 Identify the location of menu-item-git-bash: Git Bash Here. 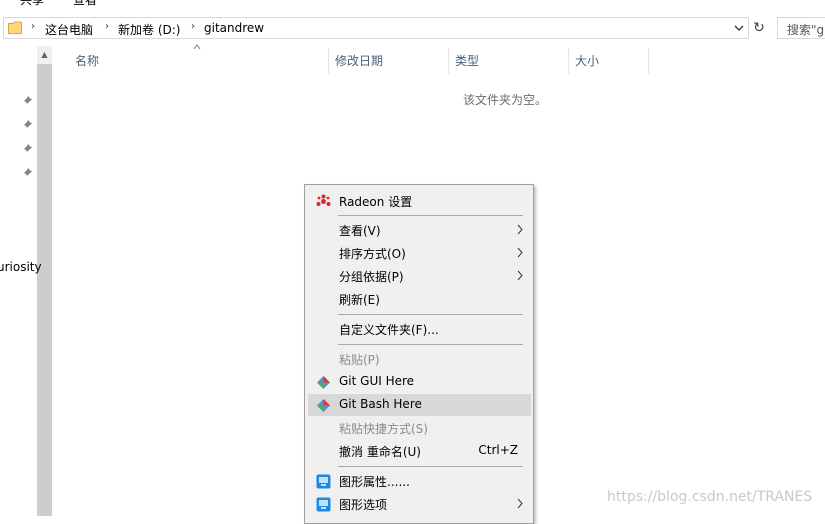
(419, 405).